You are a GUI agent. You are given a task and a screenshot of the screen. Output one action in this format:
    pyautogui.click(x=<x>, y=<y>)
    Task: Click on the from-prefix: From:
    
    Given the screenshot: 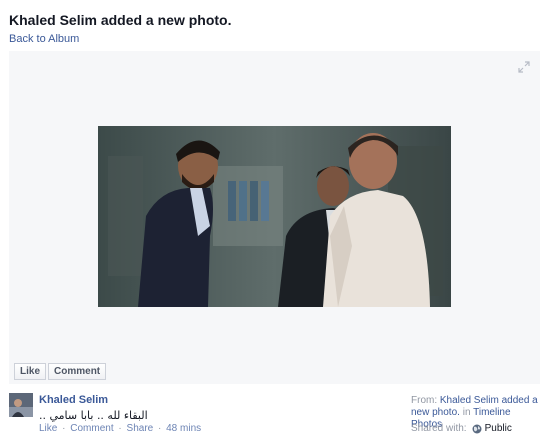 What is the action you would take?
    pyautogui.click(x=424, y=400)
    